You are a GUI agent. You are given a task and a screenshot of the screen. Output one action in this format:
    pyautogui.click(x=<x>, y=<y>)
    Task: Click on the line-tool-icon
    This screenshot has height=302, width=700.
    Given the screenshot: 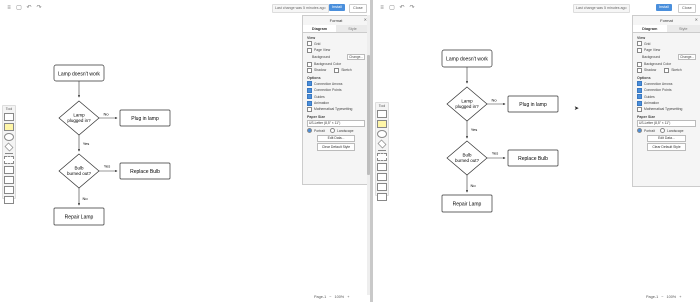 What is the action you would take?
    pyautogui.click(x=382, y=150)
    